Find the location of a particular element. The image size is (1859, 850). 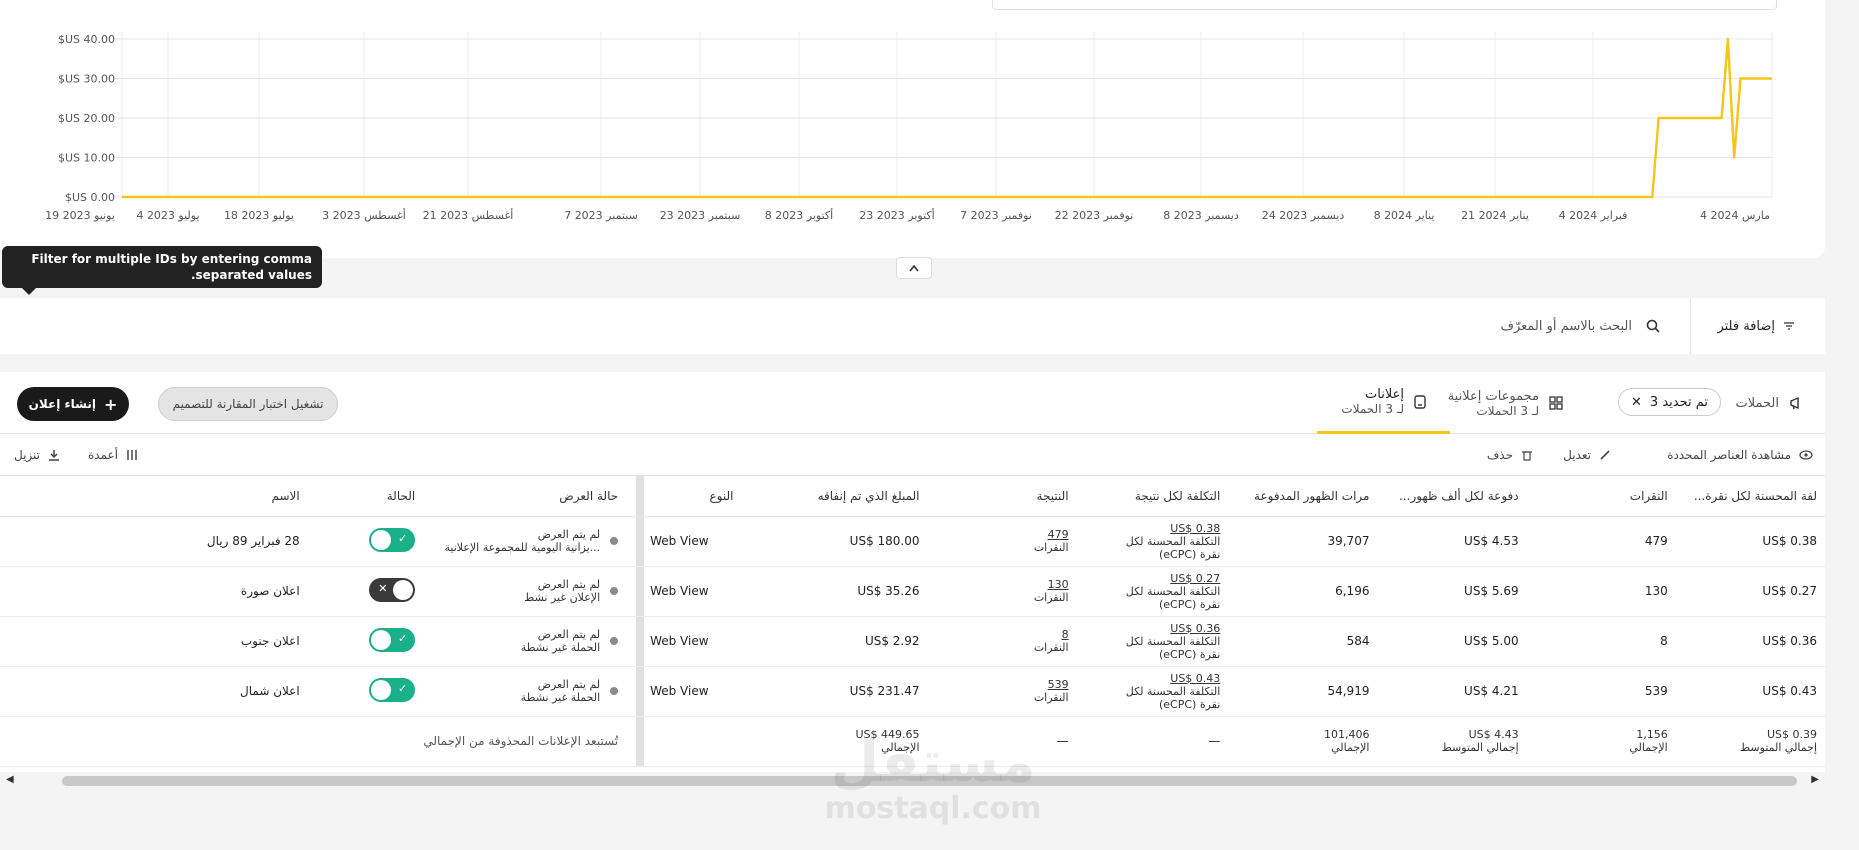

ecpc-value: US$ 0.27 is located at coordinates (1750, 591).